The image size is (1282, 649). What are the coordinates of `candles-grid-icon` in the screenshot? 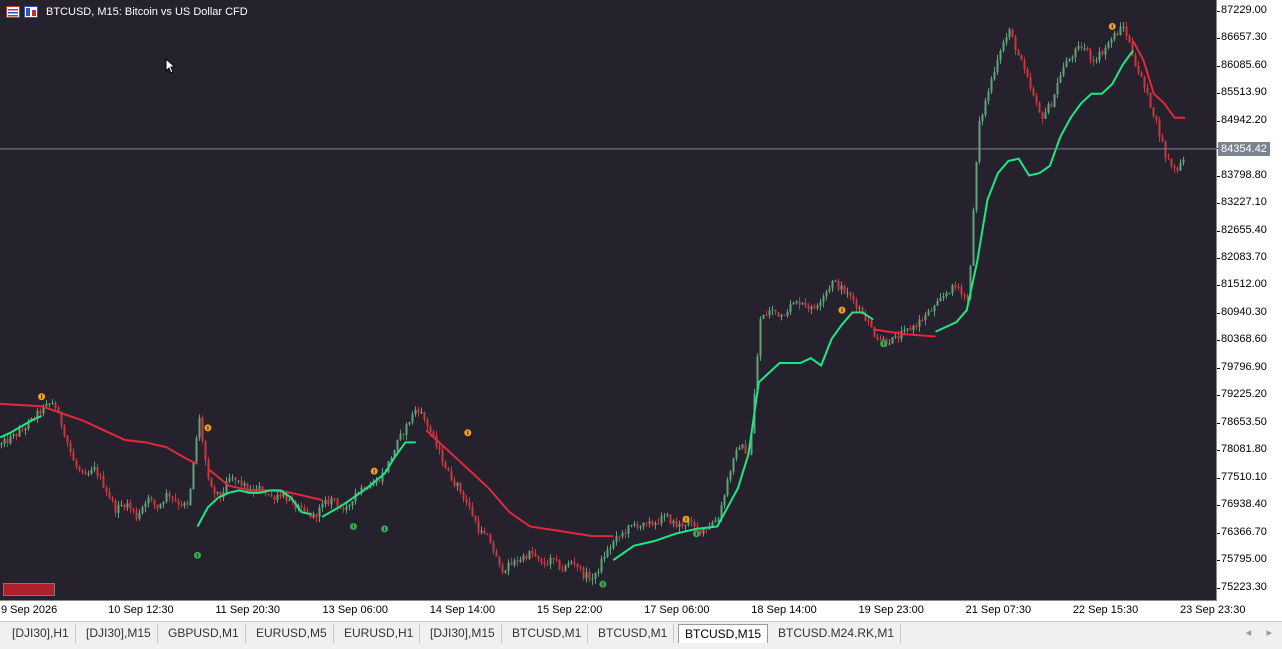 It's located at (13, 12).